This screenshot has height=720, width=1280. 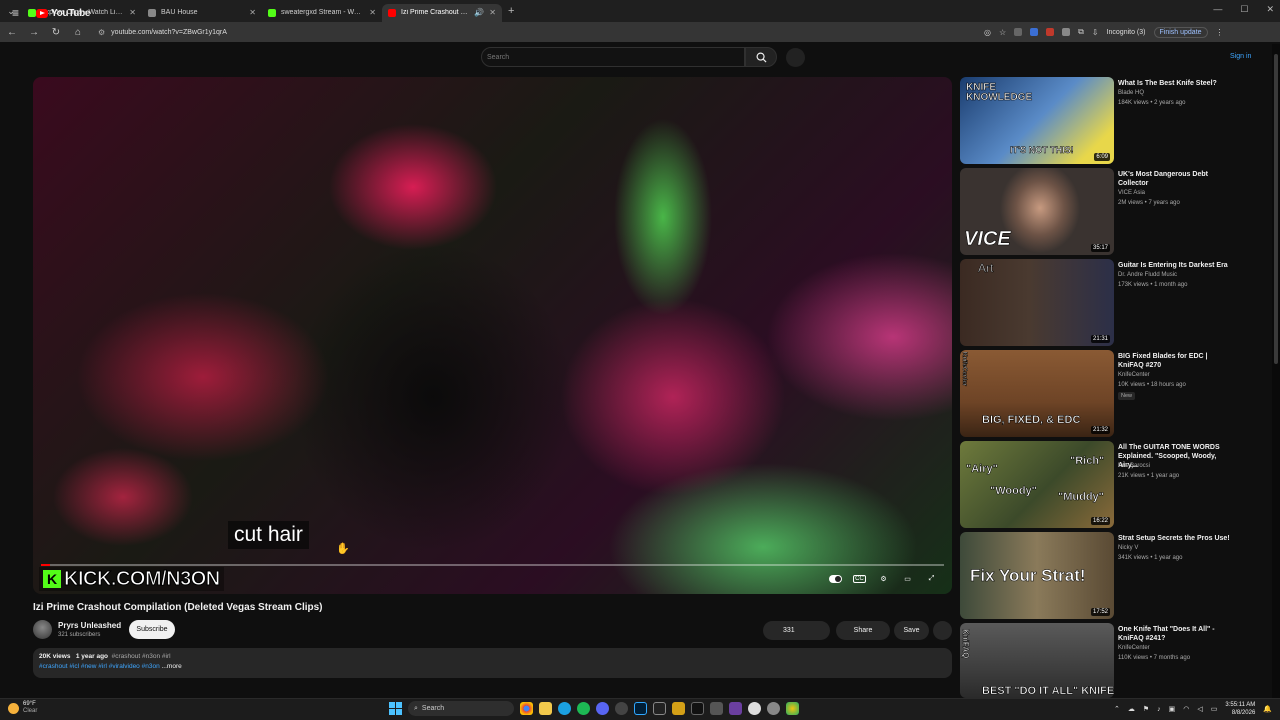 What do you see at coordinates (22, 708) in the screenshot?
I see `weather-widget: 69°F Clear` at bounding box center [22, 708].